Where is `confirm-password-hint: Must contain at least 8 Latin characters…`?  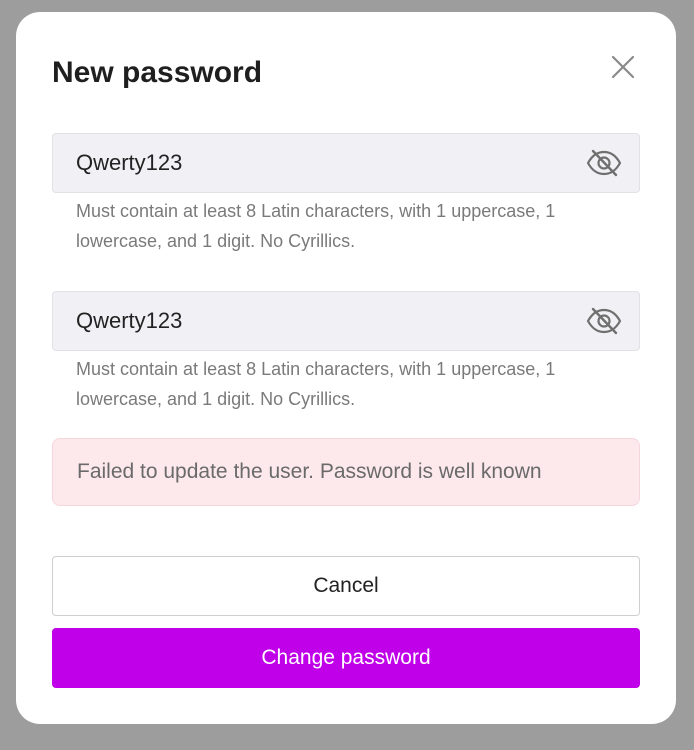 confirm-password-hint: Must contain at least 8 Latin characters… is located at coordinates (316, 384).